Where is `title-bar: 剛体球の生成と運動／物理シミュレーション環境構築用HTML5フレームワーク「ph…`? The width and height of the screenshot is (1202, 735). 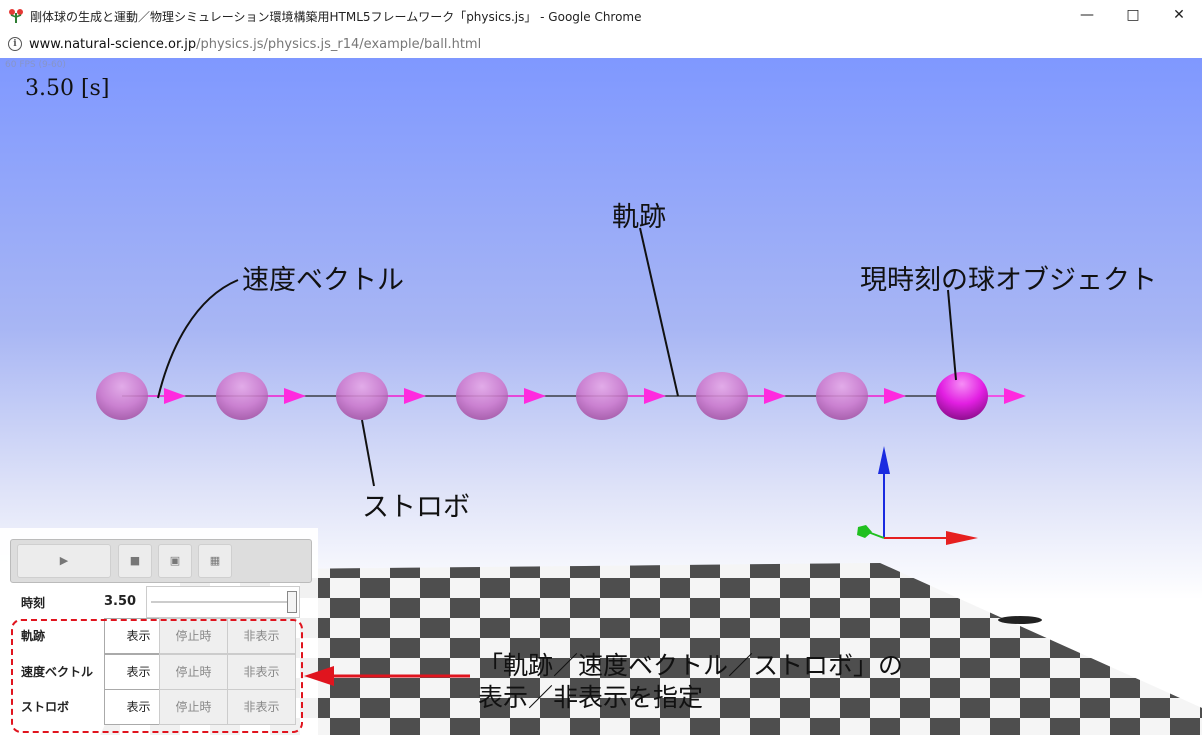
title-bar: 剛体球の生成と運動／物理シミュレーション環境構築用HTML5フレームワーク「ph… is located at coordinates (601, 16).